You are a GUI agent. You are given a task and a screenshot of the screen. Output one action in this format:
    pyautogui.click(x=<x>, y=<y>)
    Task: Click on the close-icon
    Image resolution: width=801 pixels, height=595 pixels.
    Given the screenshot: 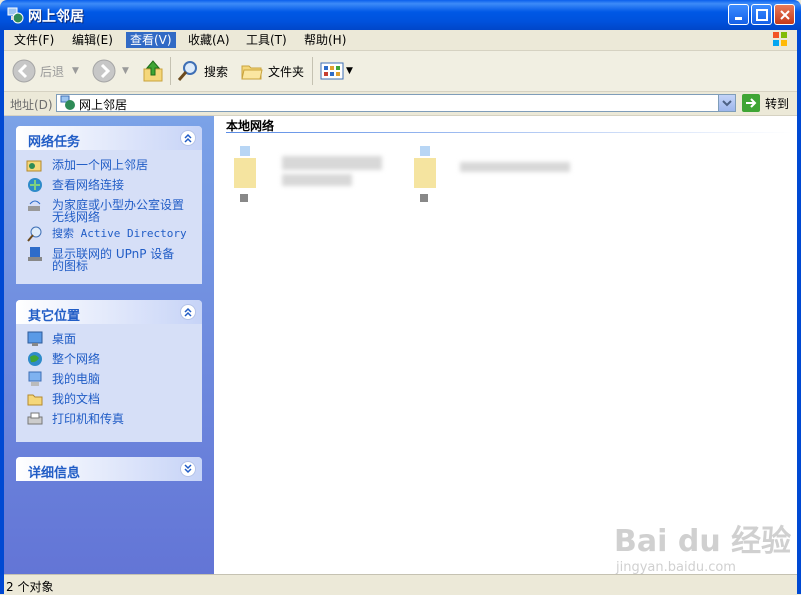 What is the action you would take?
    pyautogui.click(x=784, y=14)
    